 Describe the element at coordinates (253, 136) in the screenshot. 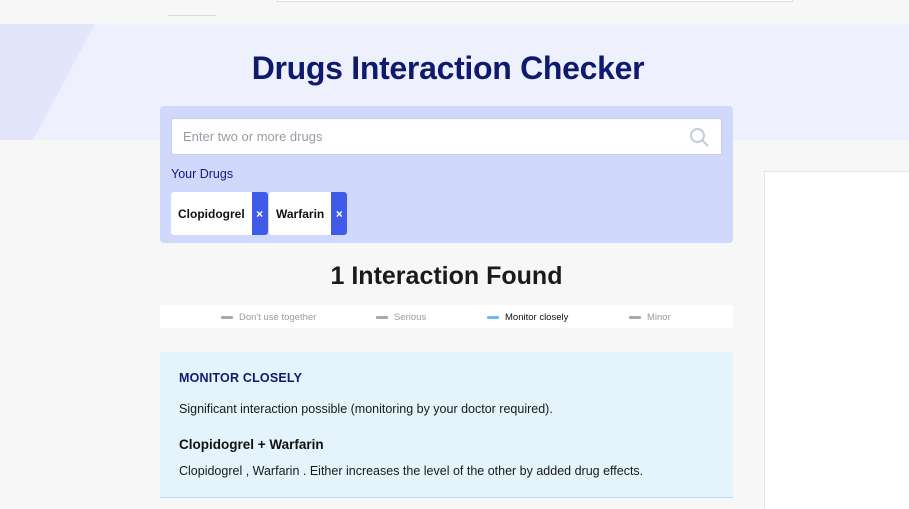

I see `search-placeholder: Enter two or more drugs` at that location.